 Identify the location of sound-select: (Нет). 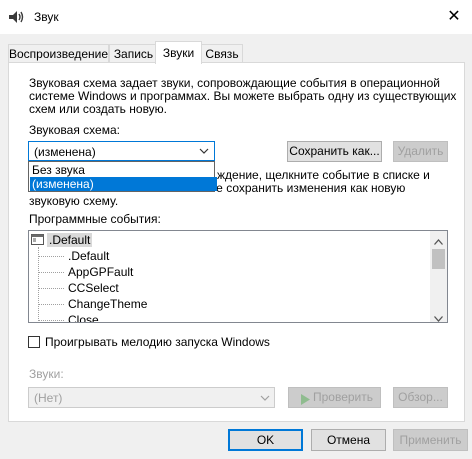
(151, 397).